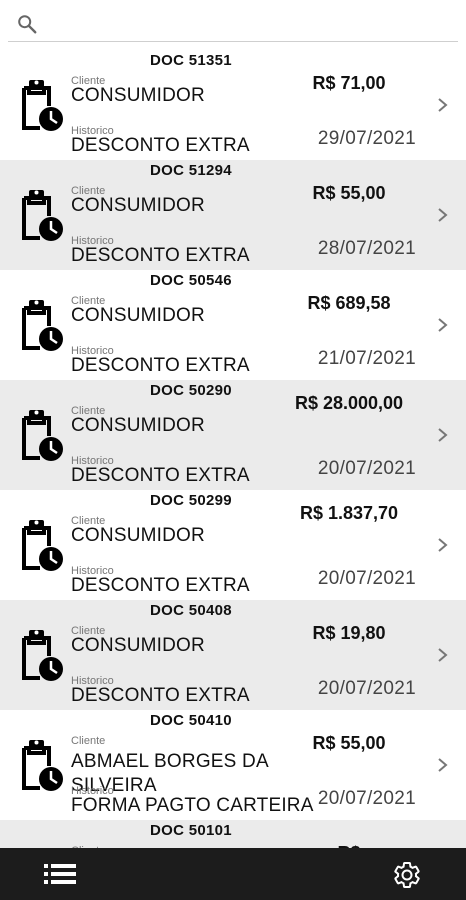  What do you see at coordinates (191, 170) in the screenshot?
I see `doc-number: DOC 51294` at bounding box center [191, 170].